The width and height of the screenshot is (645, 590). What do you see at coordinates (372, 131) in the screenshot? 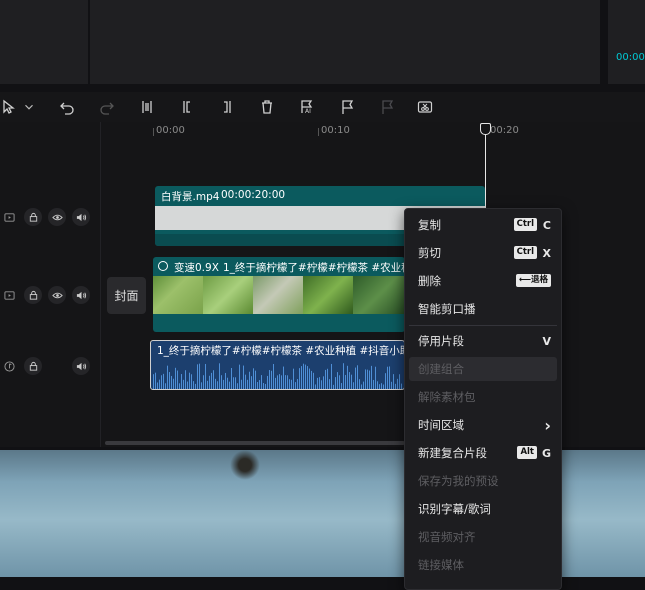
I see `time-ruler: 00:00 00:10 00:20` at bounding box center [372, 131].